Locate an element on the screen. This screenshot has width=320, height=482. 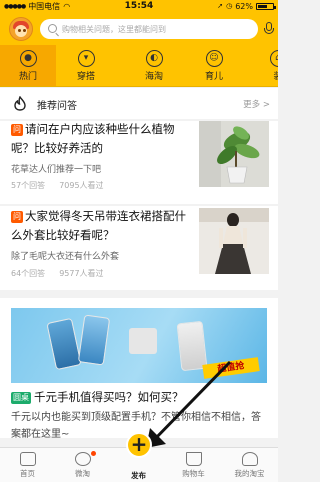
tab-label: 首页 is located at coordinates (27, 473).